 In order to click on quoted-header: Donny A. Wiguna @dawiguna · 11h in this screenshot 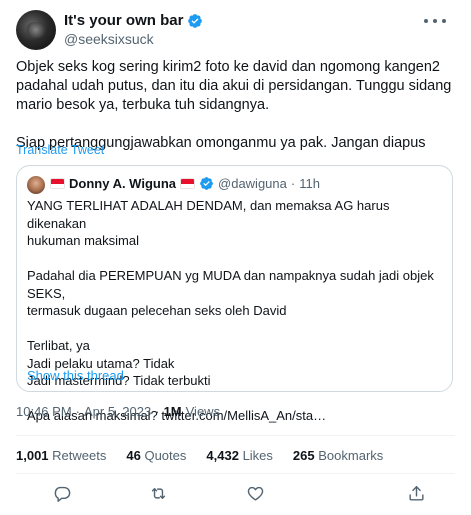, I will do `click(185, 183)`.